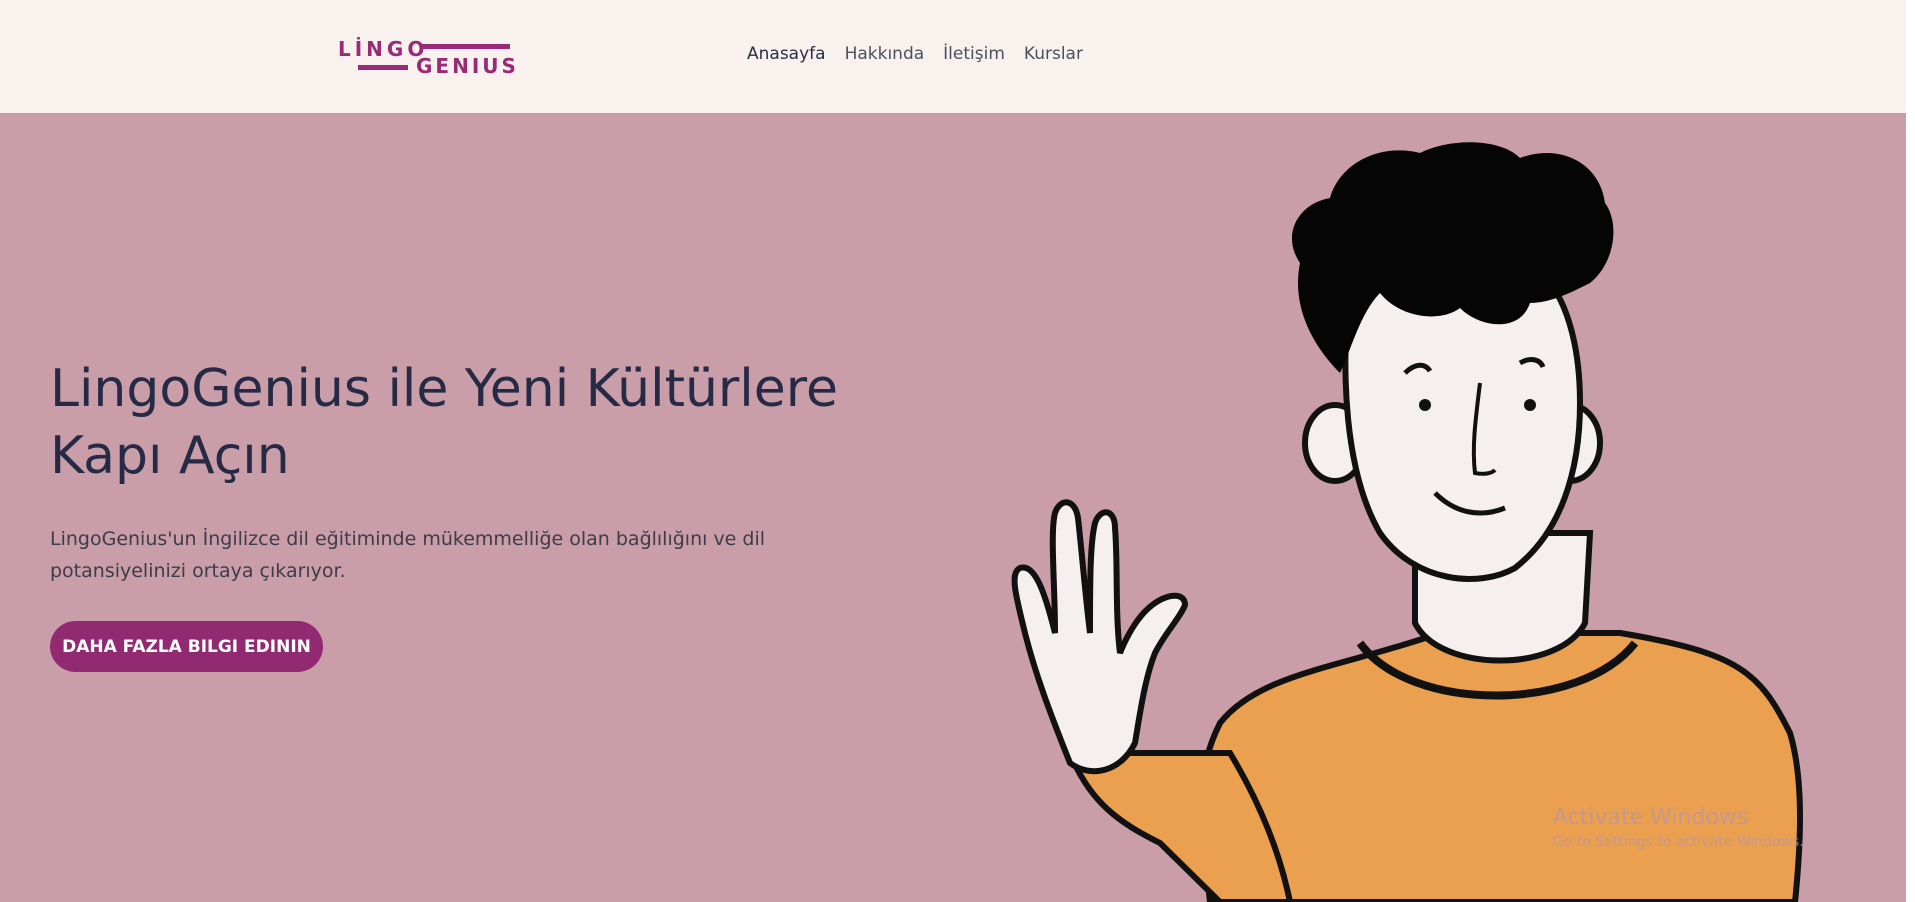 The image size is (1915, 902). What do you see at coordinates (1530, 405) in the screenshot?
I see `right-eye` at bounding box center [1530, 405].